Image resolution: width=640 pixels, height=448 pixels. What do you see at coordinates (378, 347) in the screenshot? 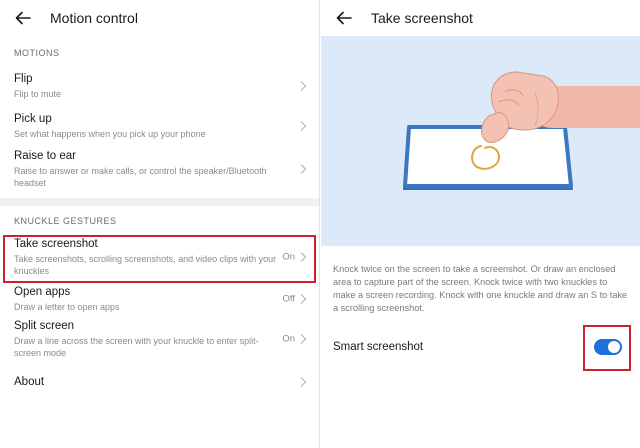
I see `smart-screenshot-label: Smart screenshot` at bounding box center [378, 347].